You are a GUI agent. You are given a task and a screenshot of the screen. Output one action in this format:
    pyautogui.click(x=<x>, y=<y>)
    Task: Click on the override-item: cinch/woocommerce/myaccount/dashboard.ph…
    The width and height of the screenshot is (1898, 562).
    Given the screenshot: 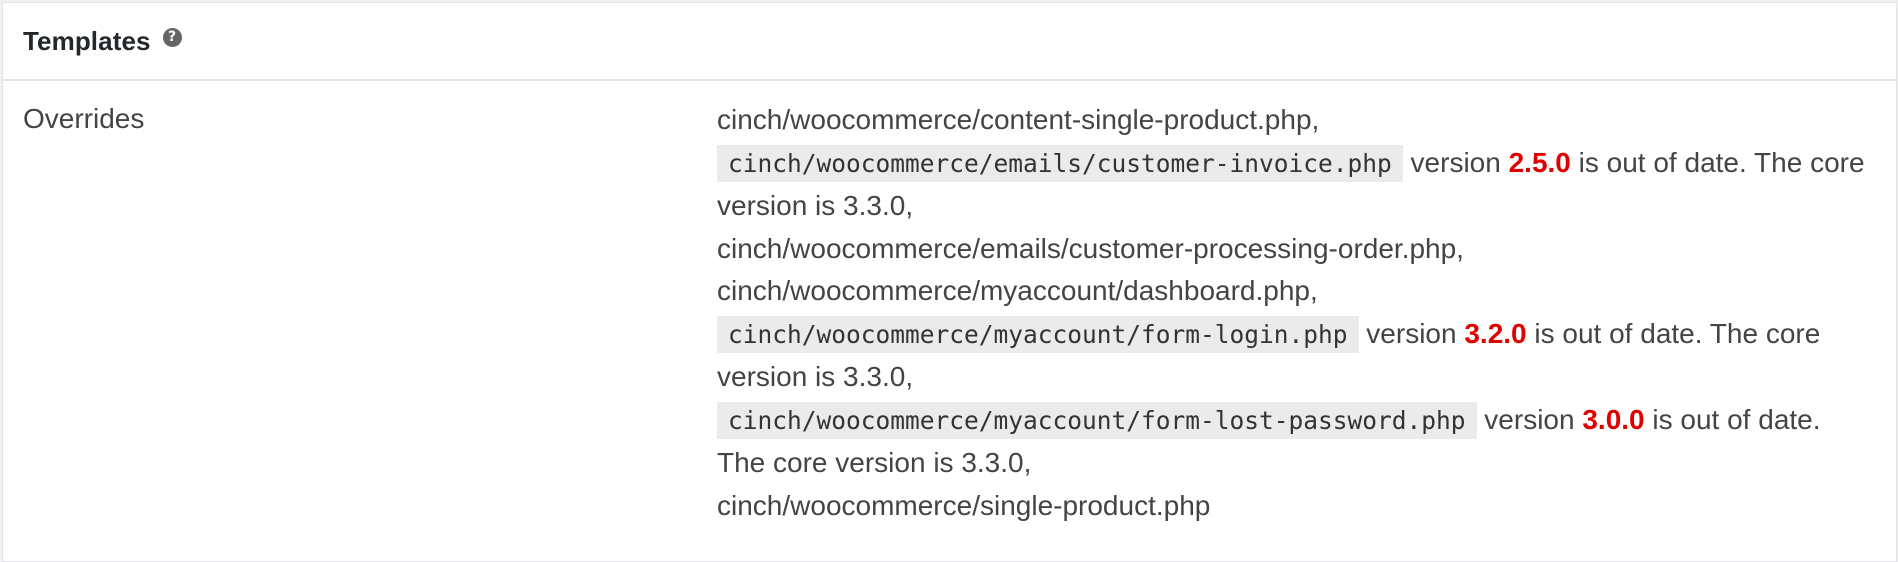 What is the action you would take?
    pyautogui.click(x=1017, y=290)
    